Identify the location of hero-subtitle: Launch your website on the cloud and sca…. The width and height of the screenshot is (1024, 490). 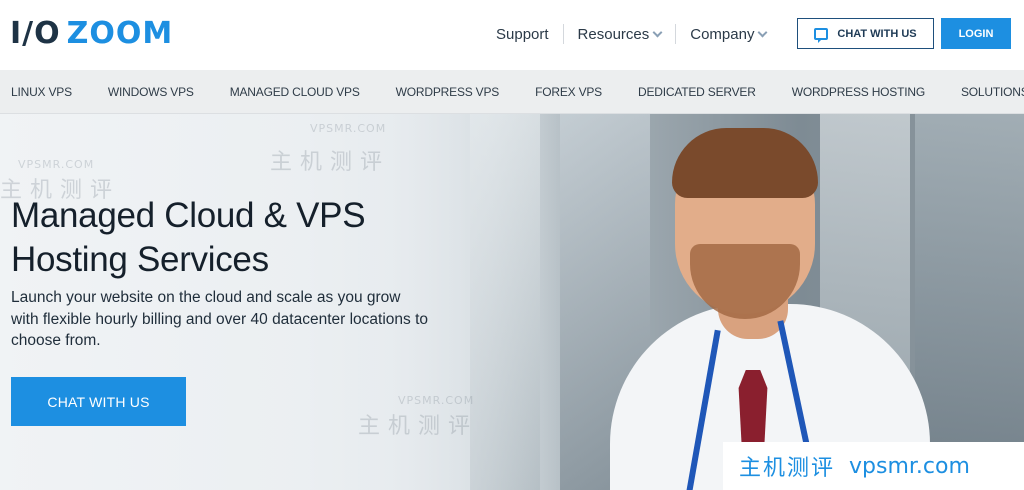
(220, 319).